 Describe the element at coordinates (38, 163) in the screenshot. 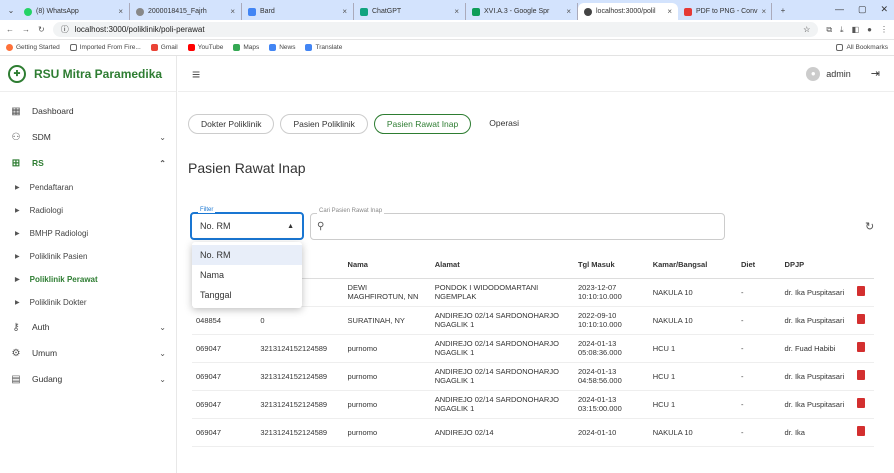

I see `sidebar-item-label: RS` at that location.